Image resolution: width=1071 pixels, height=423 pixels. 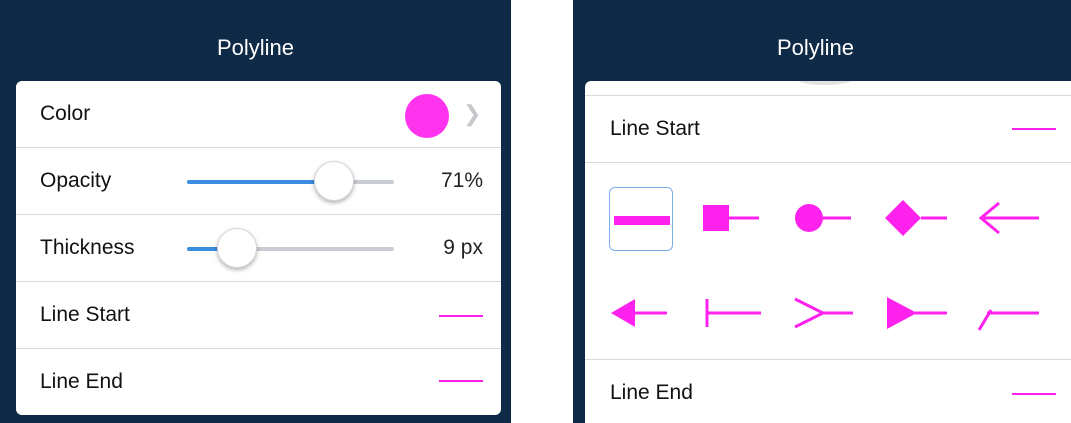 I want to click on color-swatch, so click(x=427, y=116).